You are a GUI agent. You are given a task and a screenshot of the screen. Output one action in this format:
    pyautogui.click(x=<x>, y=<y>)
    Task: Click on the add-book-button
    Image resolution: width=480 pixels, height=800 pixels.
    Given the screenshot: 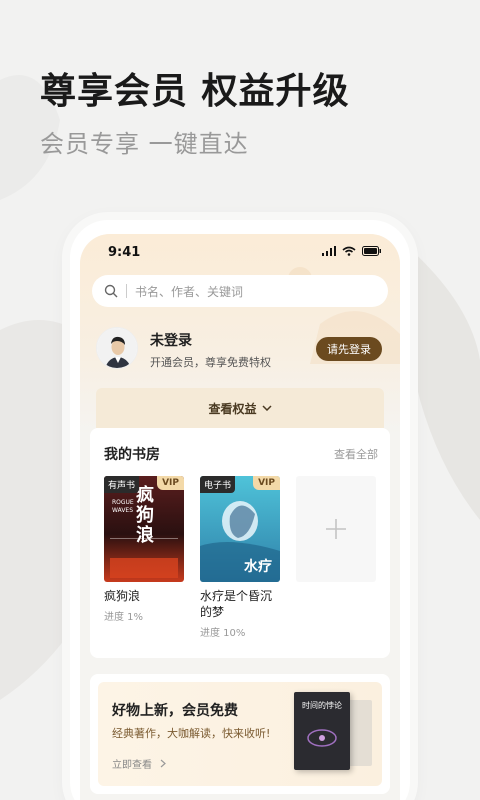 What is the action you would take?
    pyautogui.click(x=336, y=529)
    